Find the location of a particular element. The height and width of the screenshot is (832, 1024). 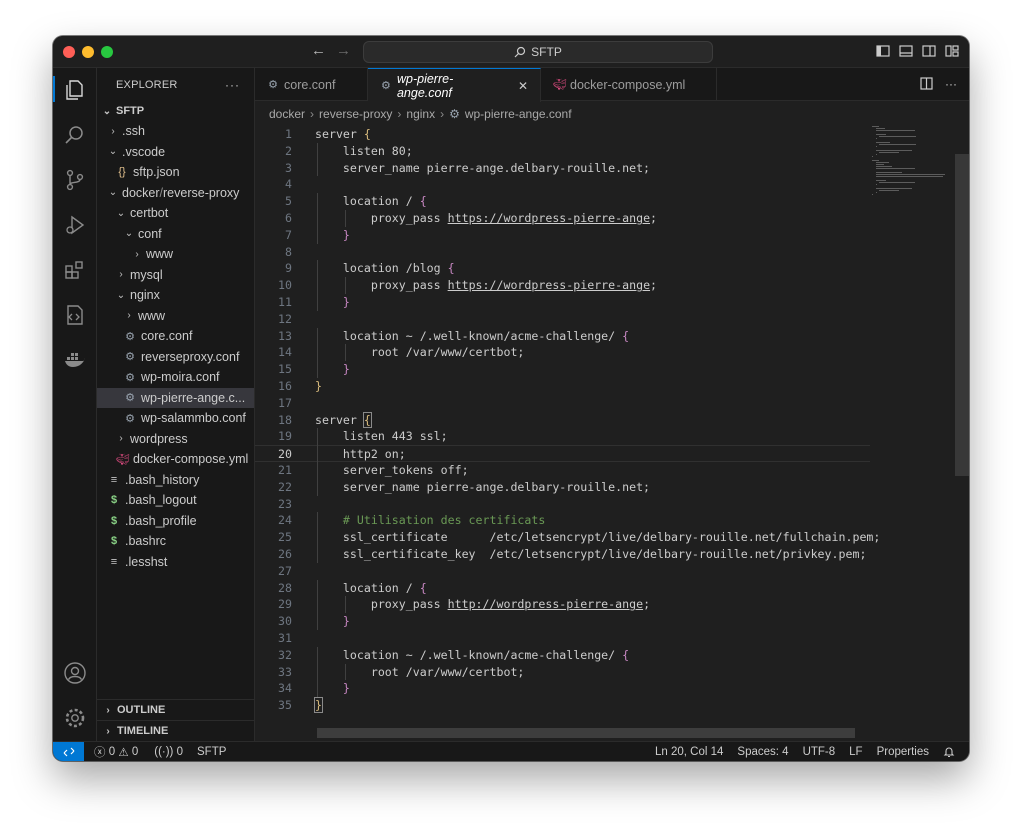

code-line: 34 } is located at coordinates (562, 688).